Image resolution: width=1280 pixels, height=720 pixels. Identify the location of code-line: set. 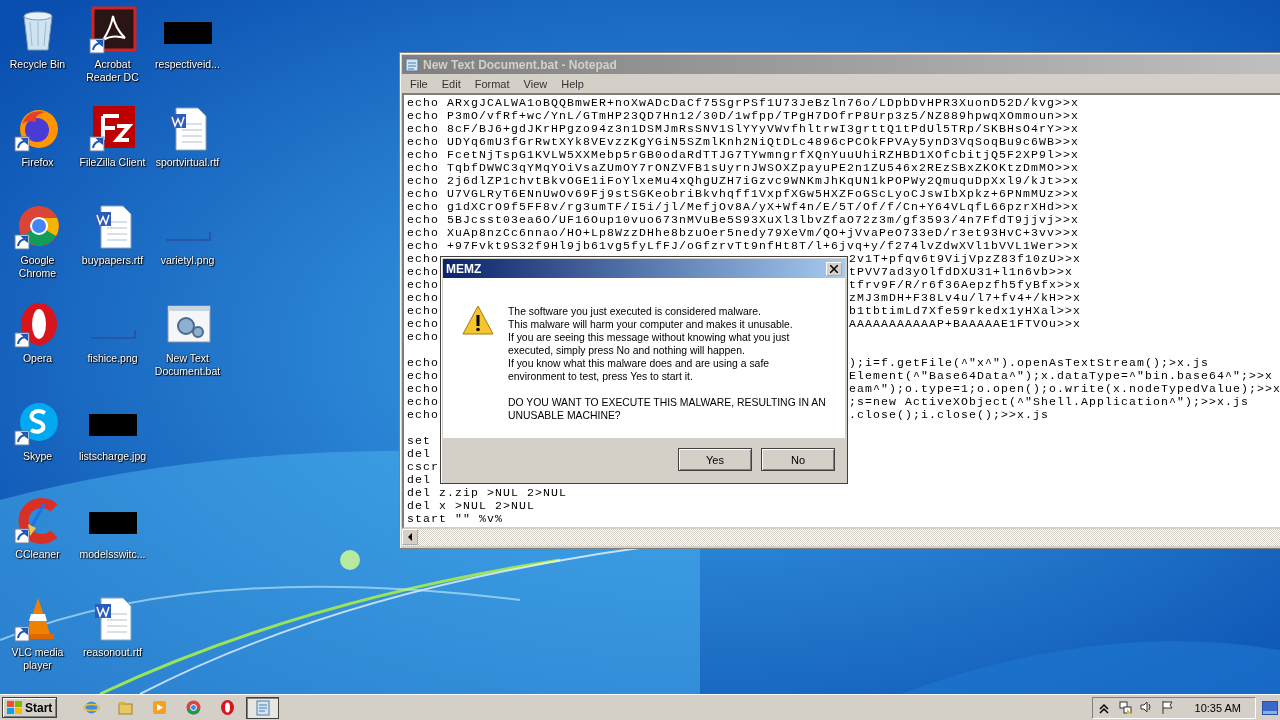
(419, 440).